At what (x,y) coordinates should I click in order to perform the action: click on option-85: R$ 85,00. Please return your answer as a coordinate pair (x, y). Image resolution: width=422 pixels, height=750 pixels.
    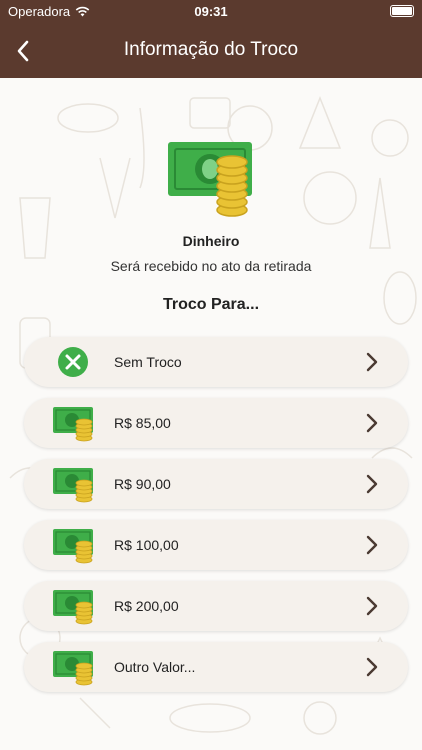
    Looking at the image, I should click on (216, 423).